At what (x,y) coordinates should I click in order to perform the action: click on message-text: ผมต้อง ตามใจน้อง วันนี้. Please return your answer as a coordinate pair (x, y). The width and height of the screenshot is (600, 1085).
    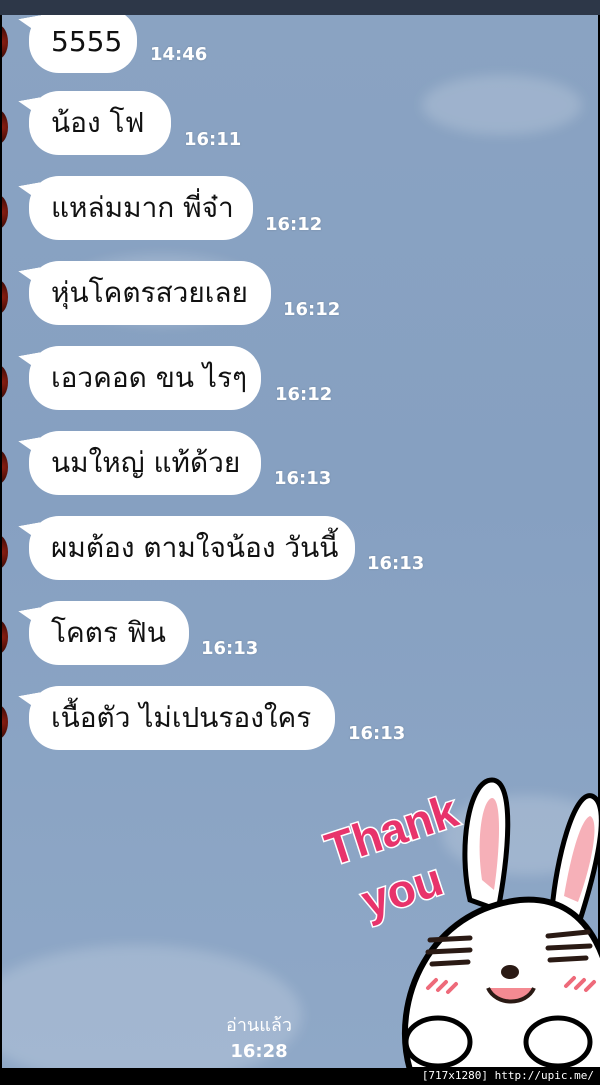
    Looking at the image, I should click on (195, 547).